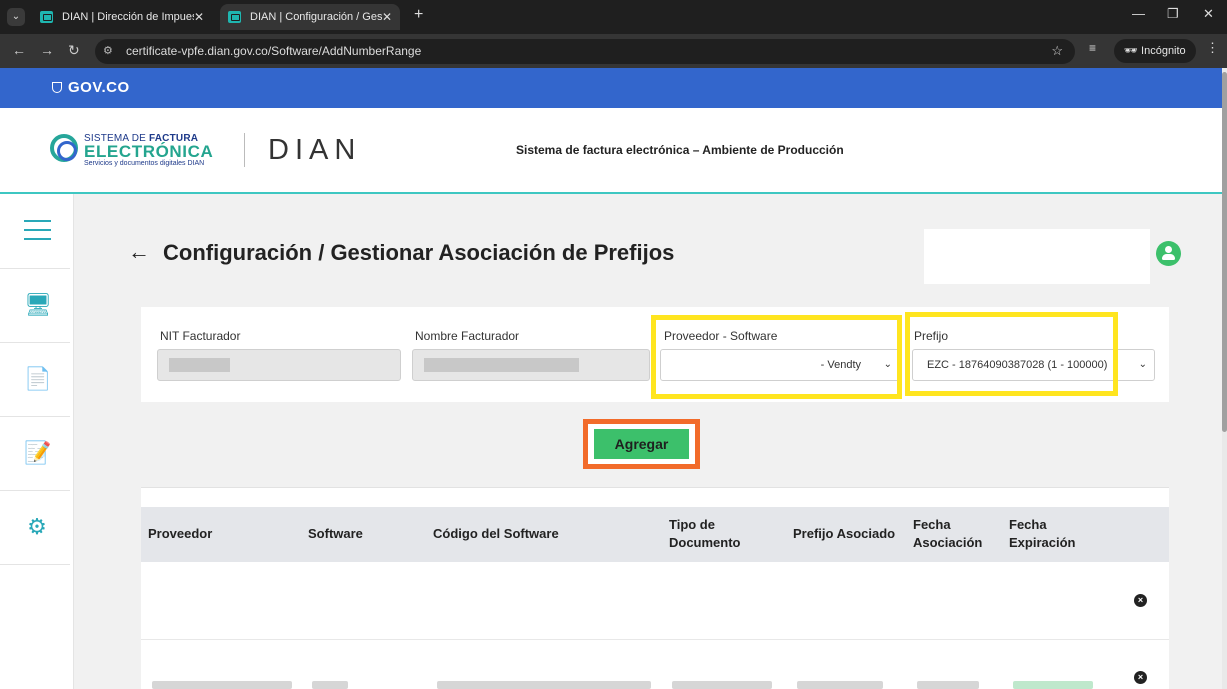  I want to click on incognito-badge: 🕶 Incógnito, so click(1155, 51).